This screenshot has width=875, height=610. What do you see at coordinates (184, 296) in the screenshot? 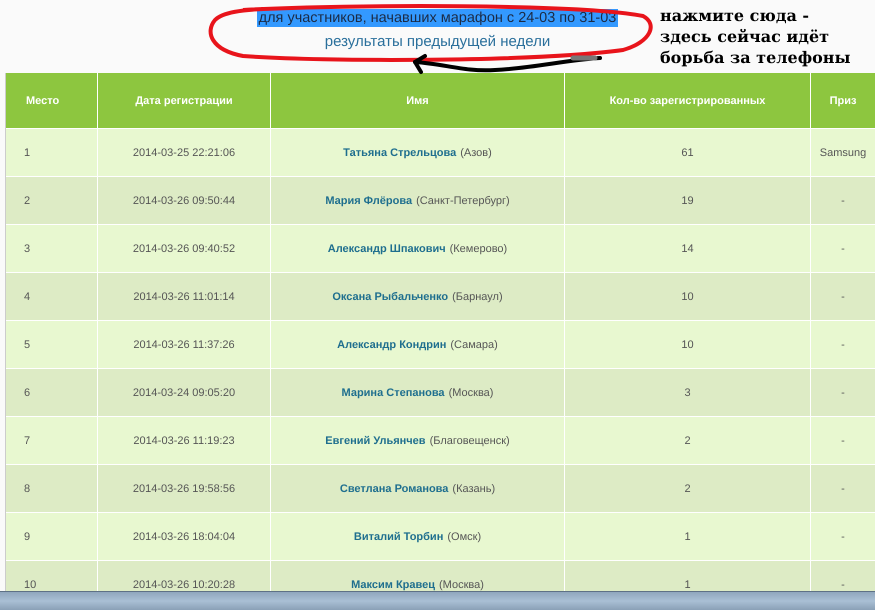
I see `table-cell: 2014-03-26 11:01:14` at bounding box center [184, 296].